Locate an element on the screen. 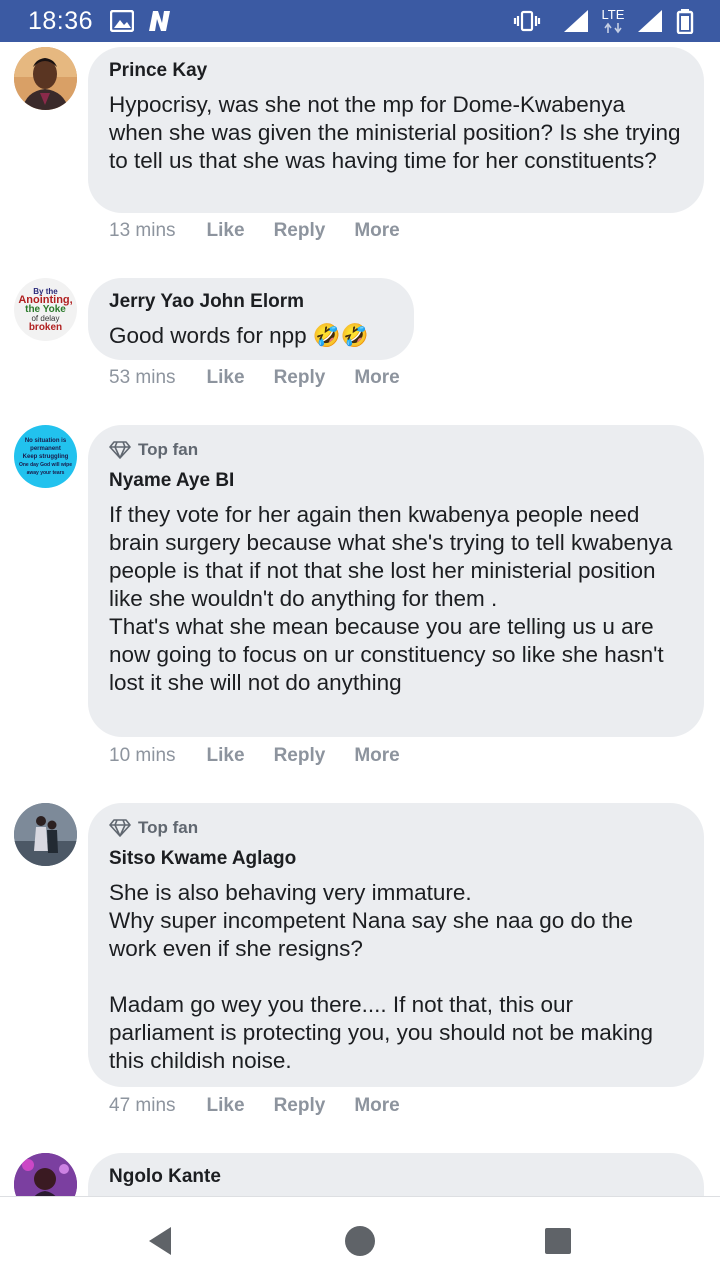  comment-time: 47 mins is located at coordinates (142, 1106).